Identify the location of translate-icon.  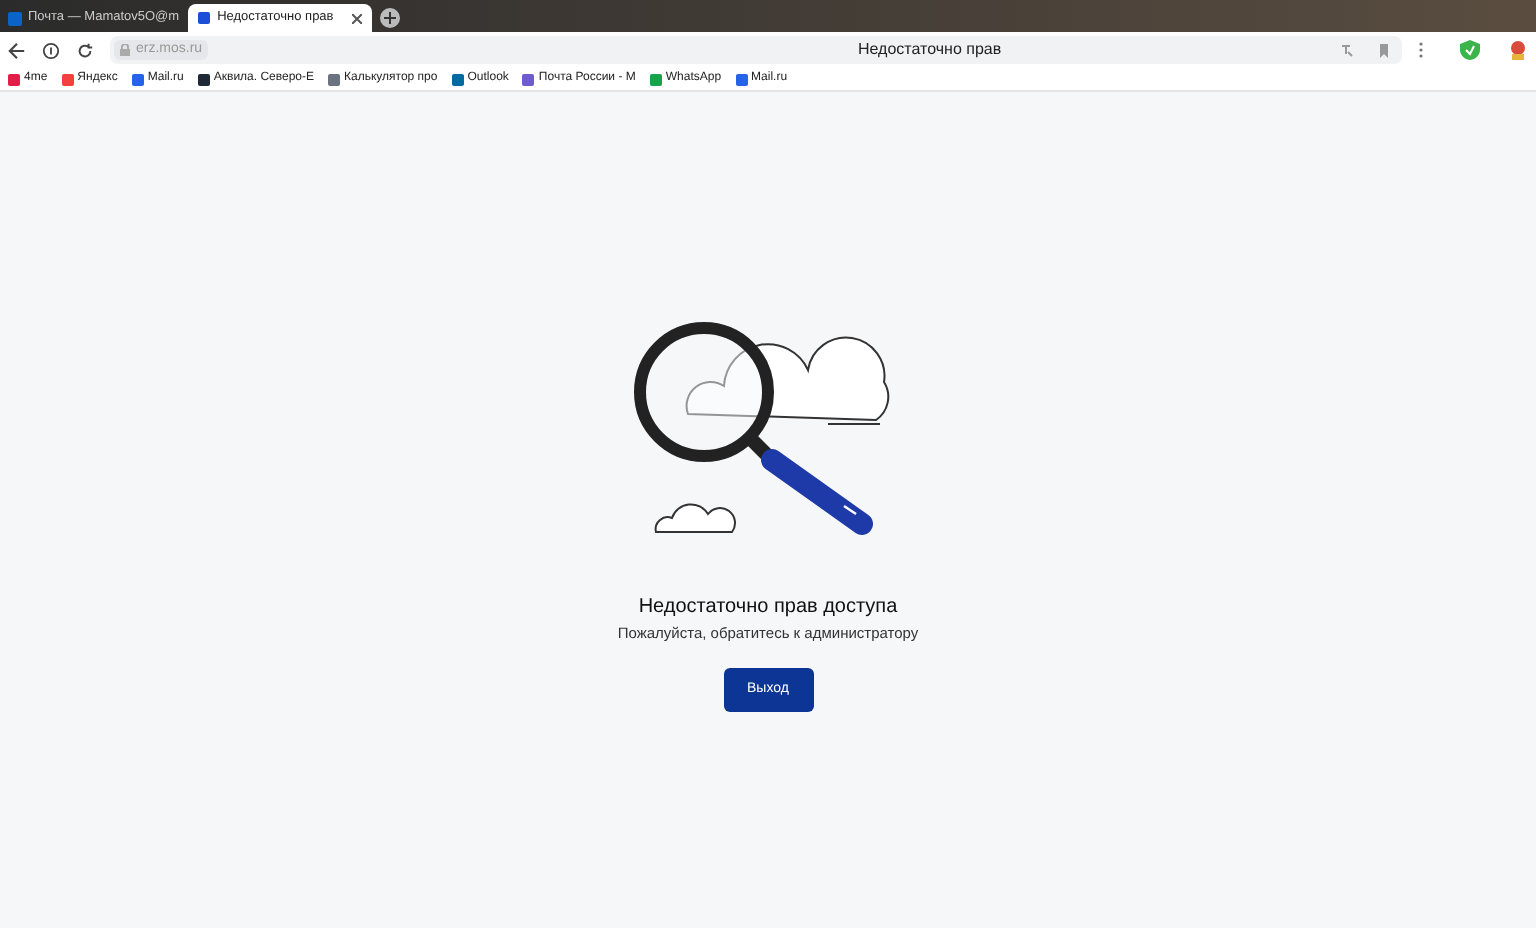
(1347, 50).